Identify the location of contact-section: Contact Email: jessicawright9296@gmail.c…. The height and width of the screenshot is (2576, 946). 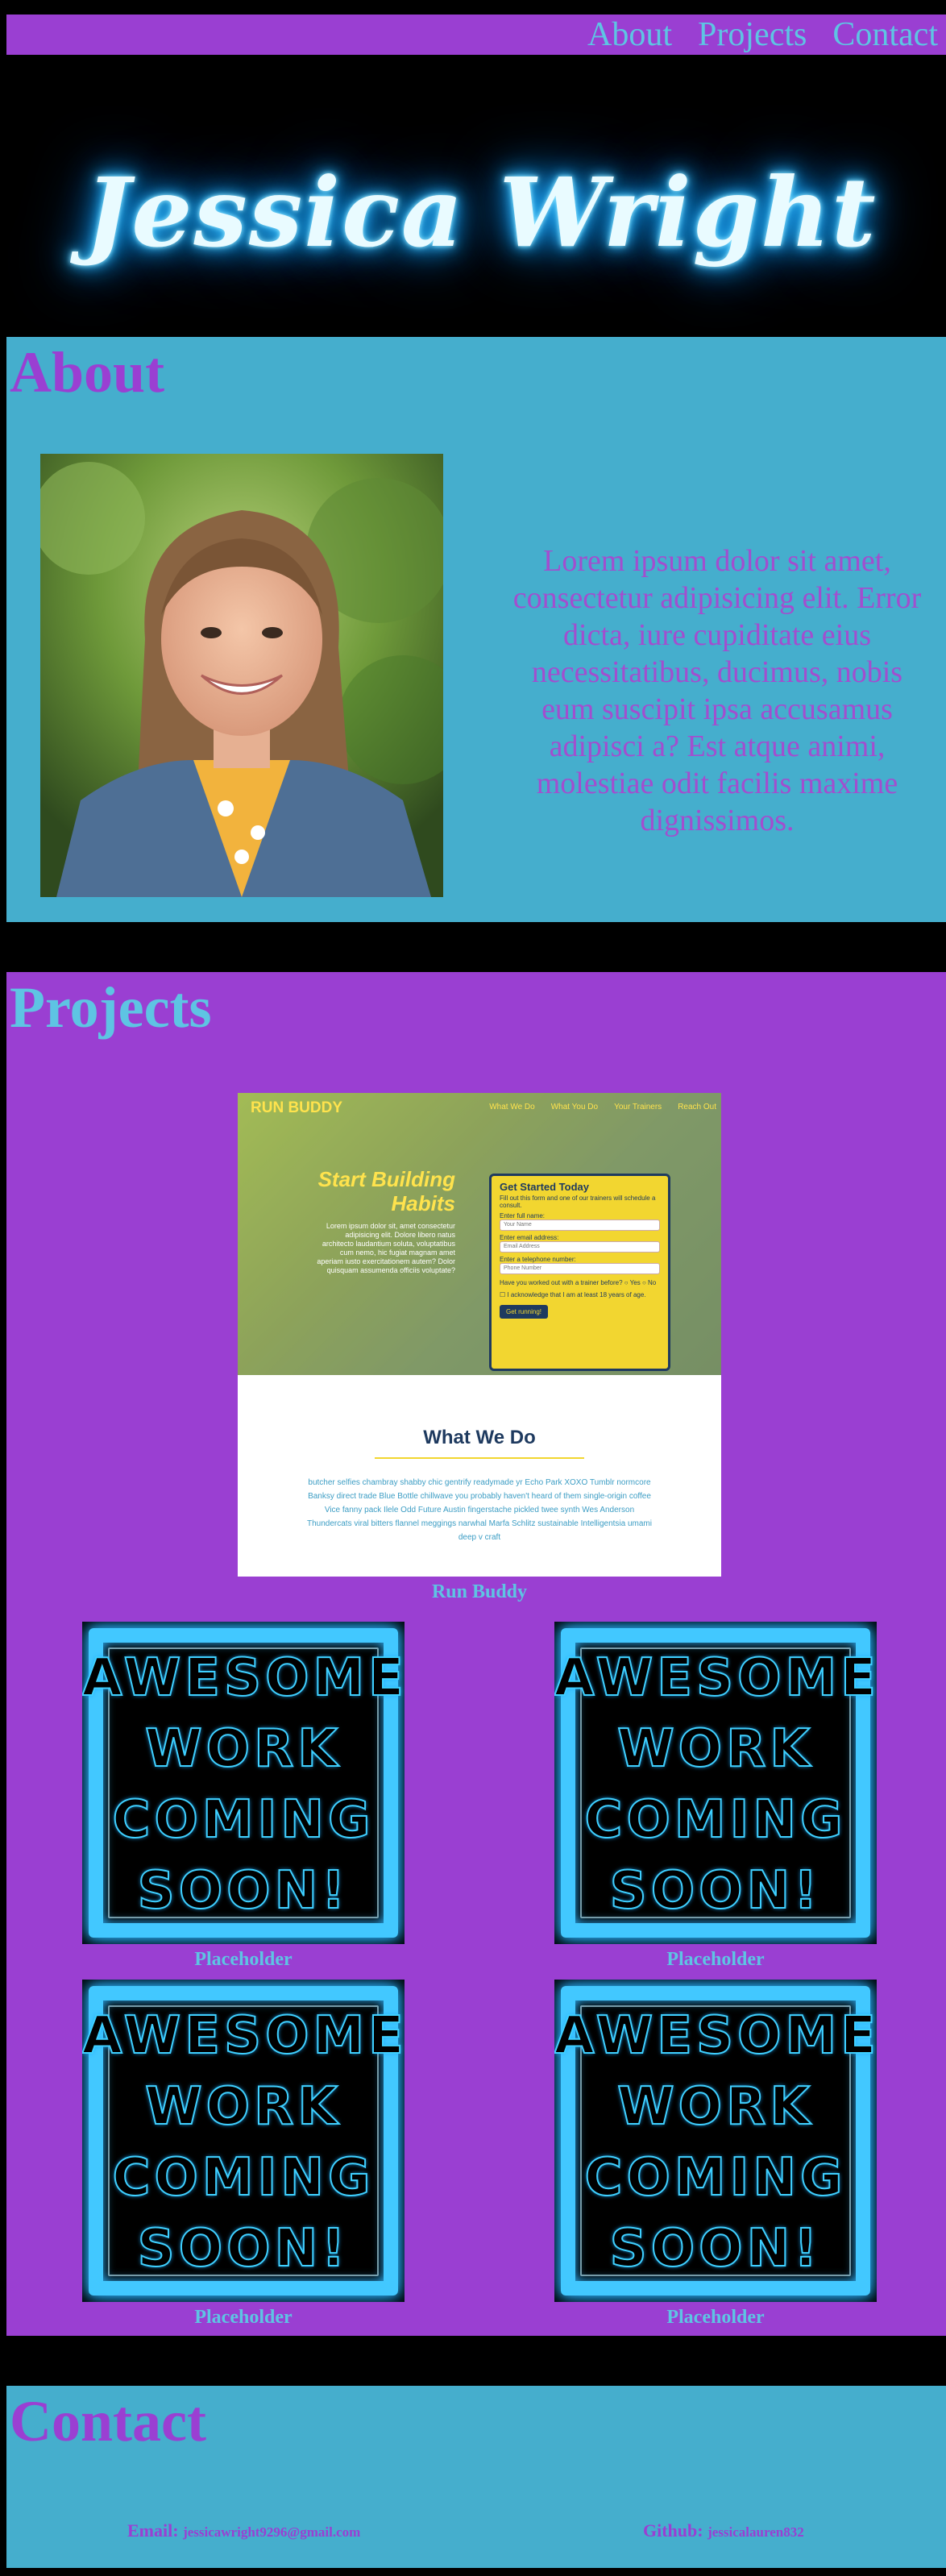
(476, 2477).